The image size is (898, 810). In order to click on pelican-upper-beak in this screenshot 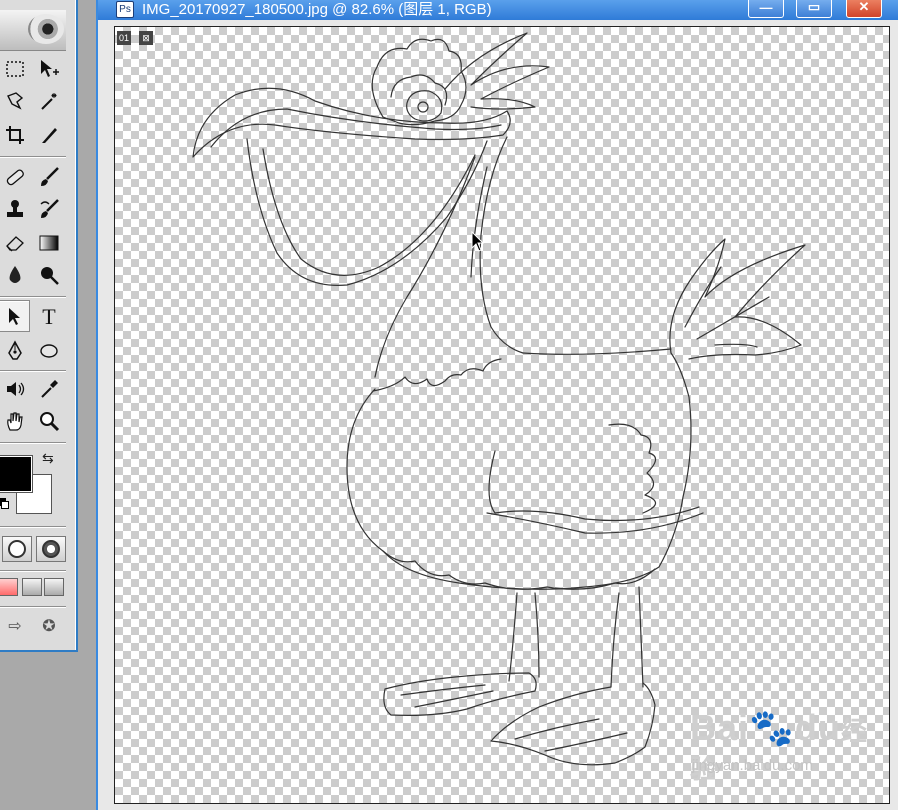, I will do `click(351, 122)`.